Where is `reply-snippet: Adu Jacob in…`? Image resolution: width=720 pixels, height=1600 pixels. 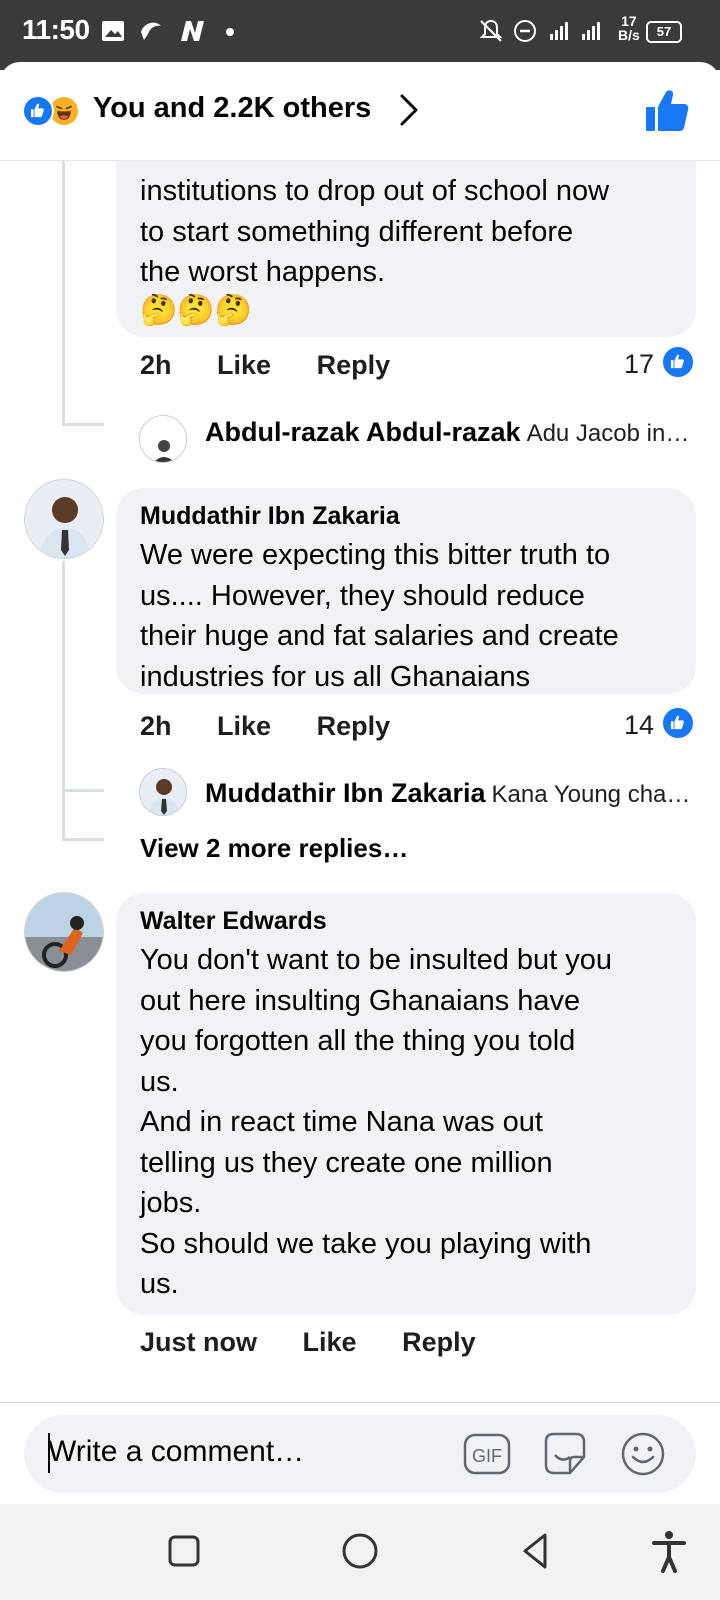
reply-snippet: Adu Jacob in… is located at coordinates (608, 433).